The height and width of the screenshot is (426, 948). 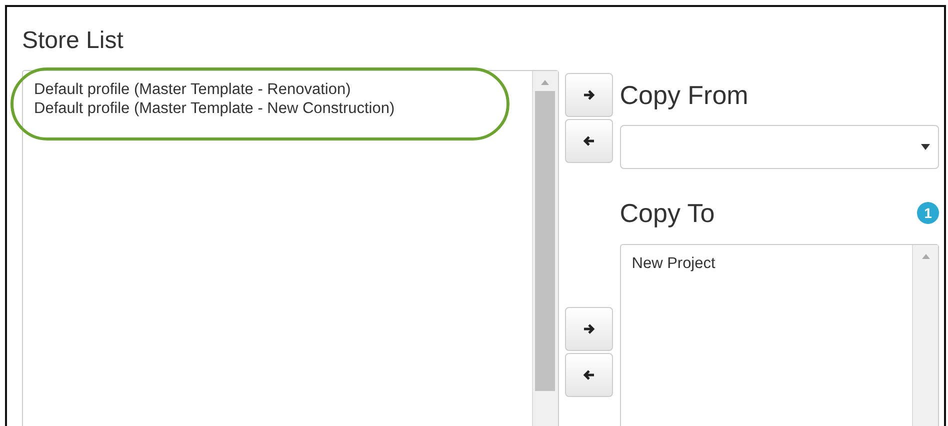 I want to click on list-item: Default profile (Master Template - New Construction), so click(x=277, y=108).